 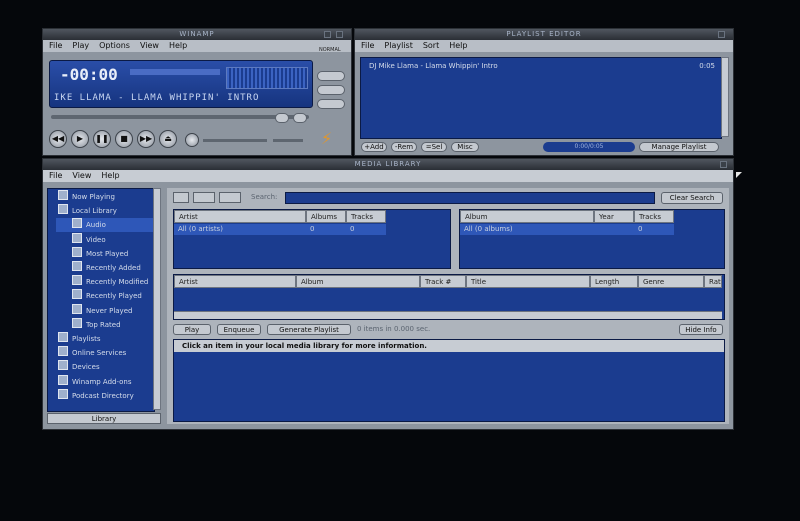 What do you see at coordinates (235, 281) in the screenshot?
I see `track-artist-header: Artist` at bounding box center [235, 281].